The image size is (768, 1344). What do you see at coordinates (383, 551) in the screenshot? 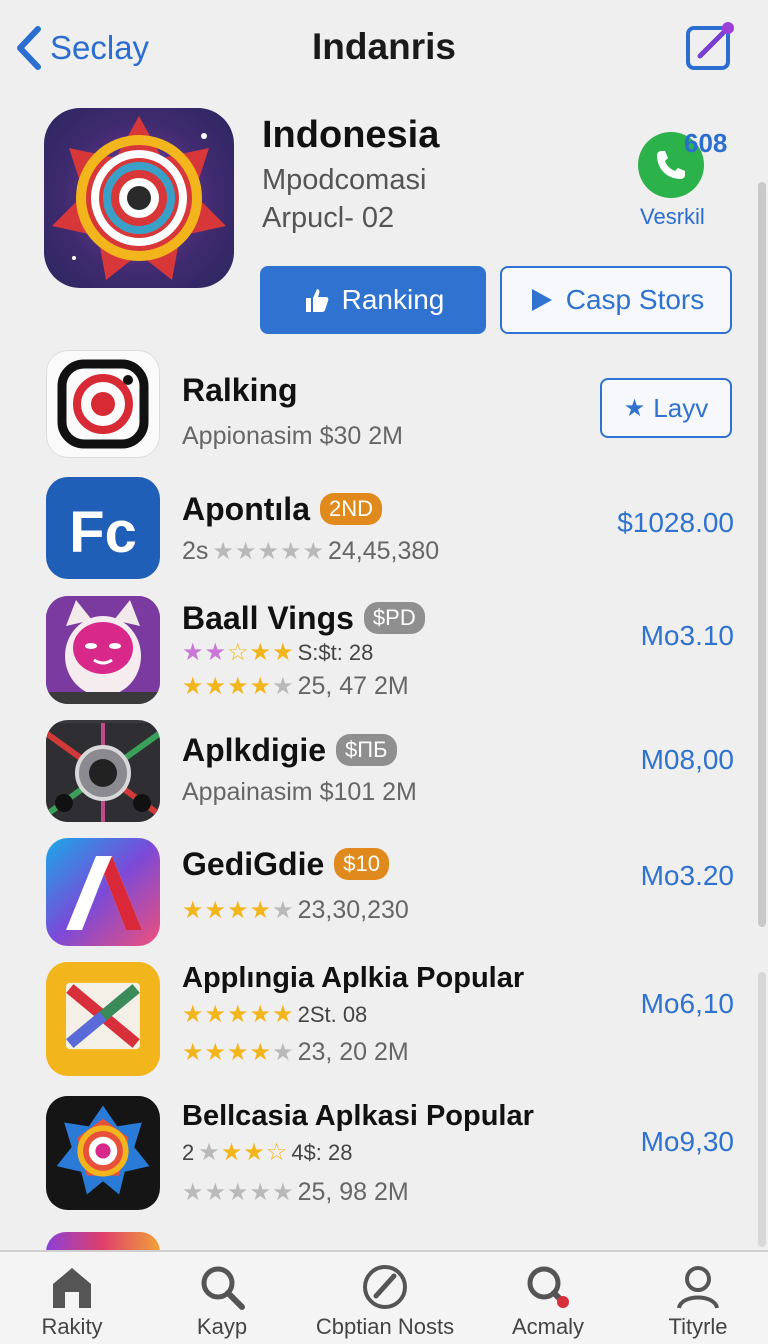
I see `rating-count: 24,45,380` at bounding box center [383, 551].